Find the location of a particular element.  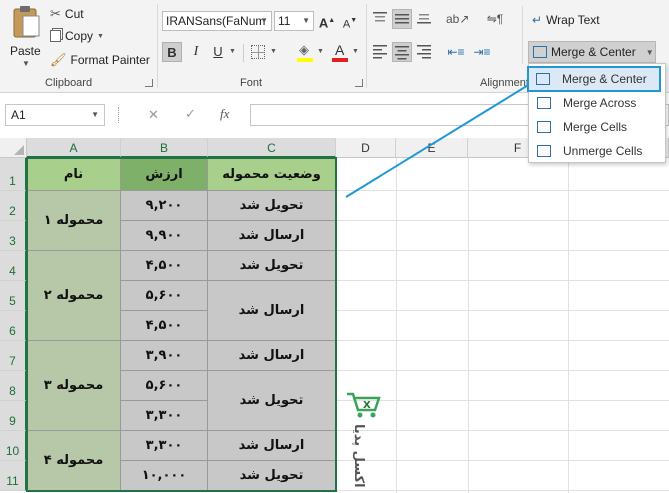

menu-item-merge-center: Merge & Center is located at coordinates (594, 79).